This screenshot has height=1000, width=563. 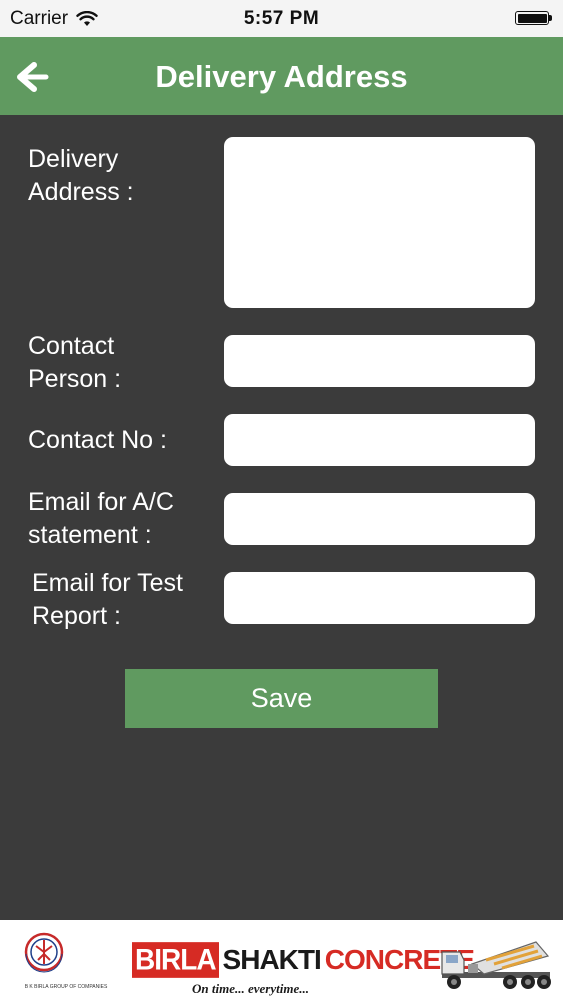 I want to click on email-test-label: Email for Test Report :, so click(x=107, y=600).